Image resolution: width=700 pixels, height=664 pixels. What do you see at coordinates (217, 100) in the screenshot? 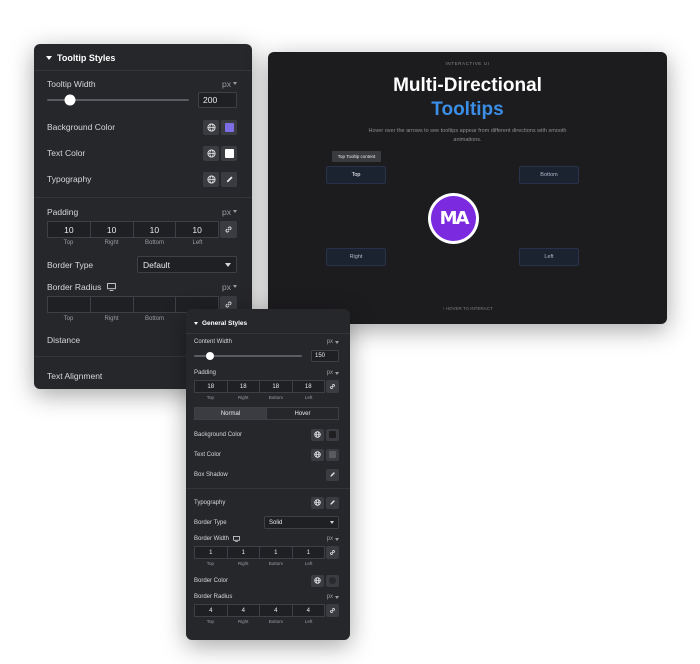
I see `tooltip-width-input: 200` at bounding box center [217, 100].